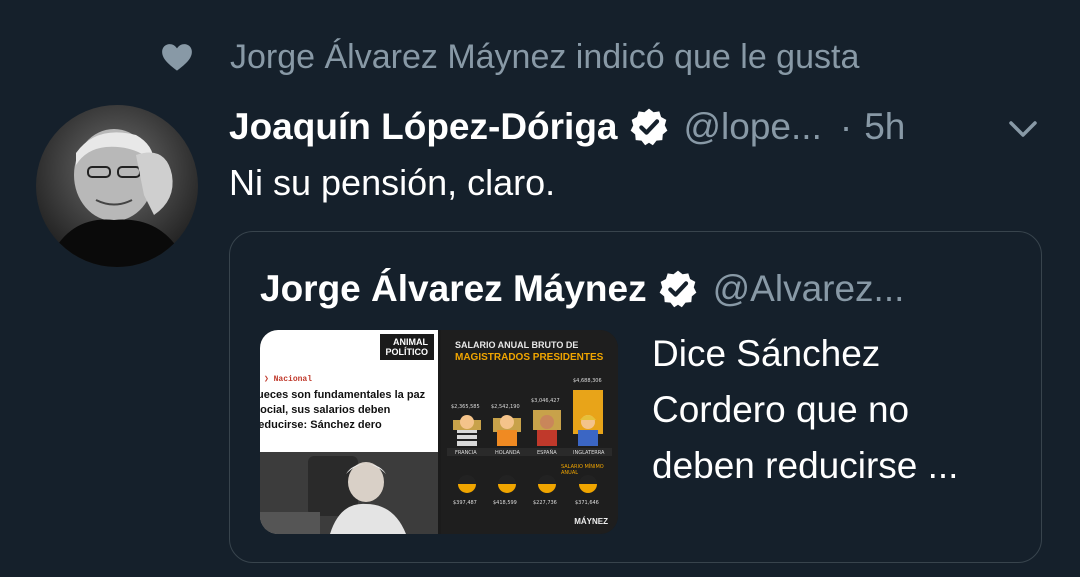  What do you see at coordinates (545, 401) in the screenshot?
I see `infographic-value: $3,046,427` at bounding box center [545, 401].